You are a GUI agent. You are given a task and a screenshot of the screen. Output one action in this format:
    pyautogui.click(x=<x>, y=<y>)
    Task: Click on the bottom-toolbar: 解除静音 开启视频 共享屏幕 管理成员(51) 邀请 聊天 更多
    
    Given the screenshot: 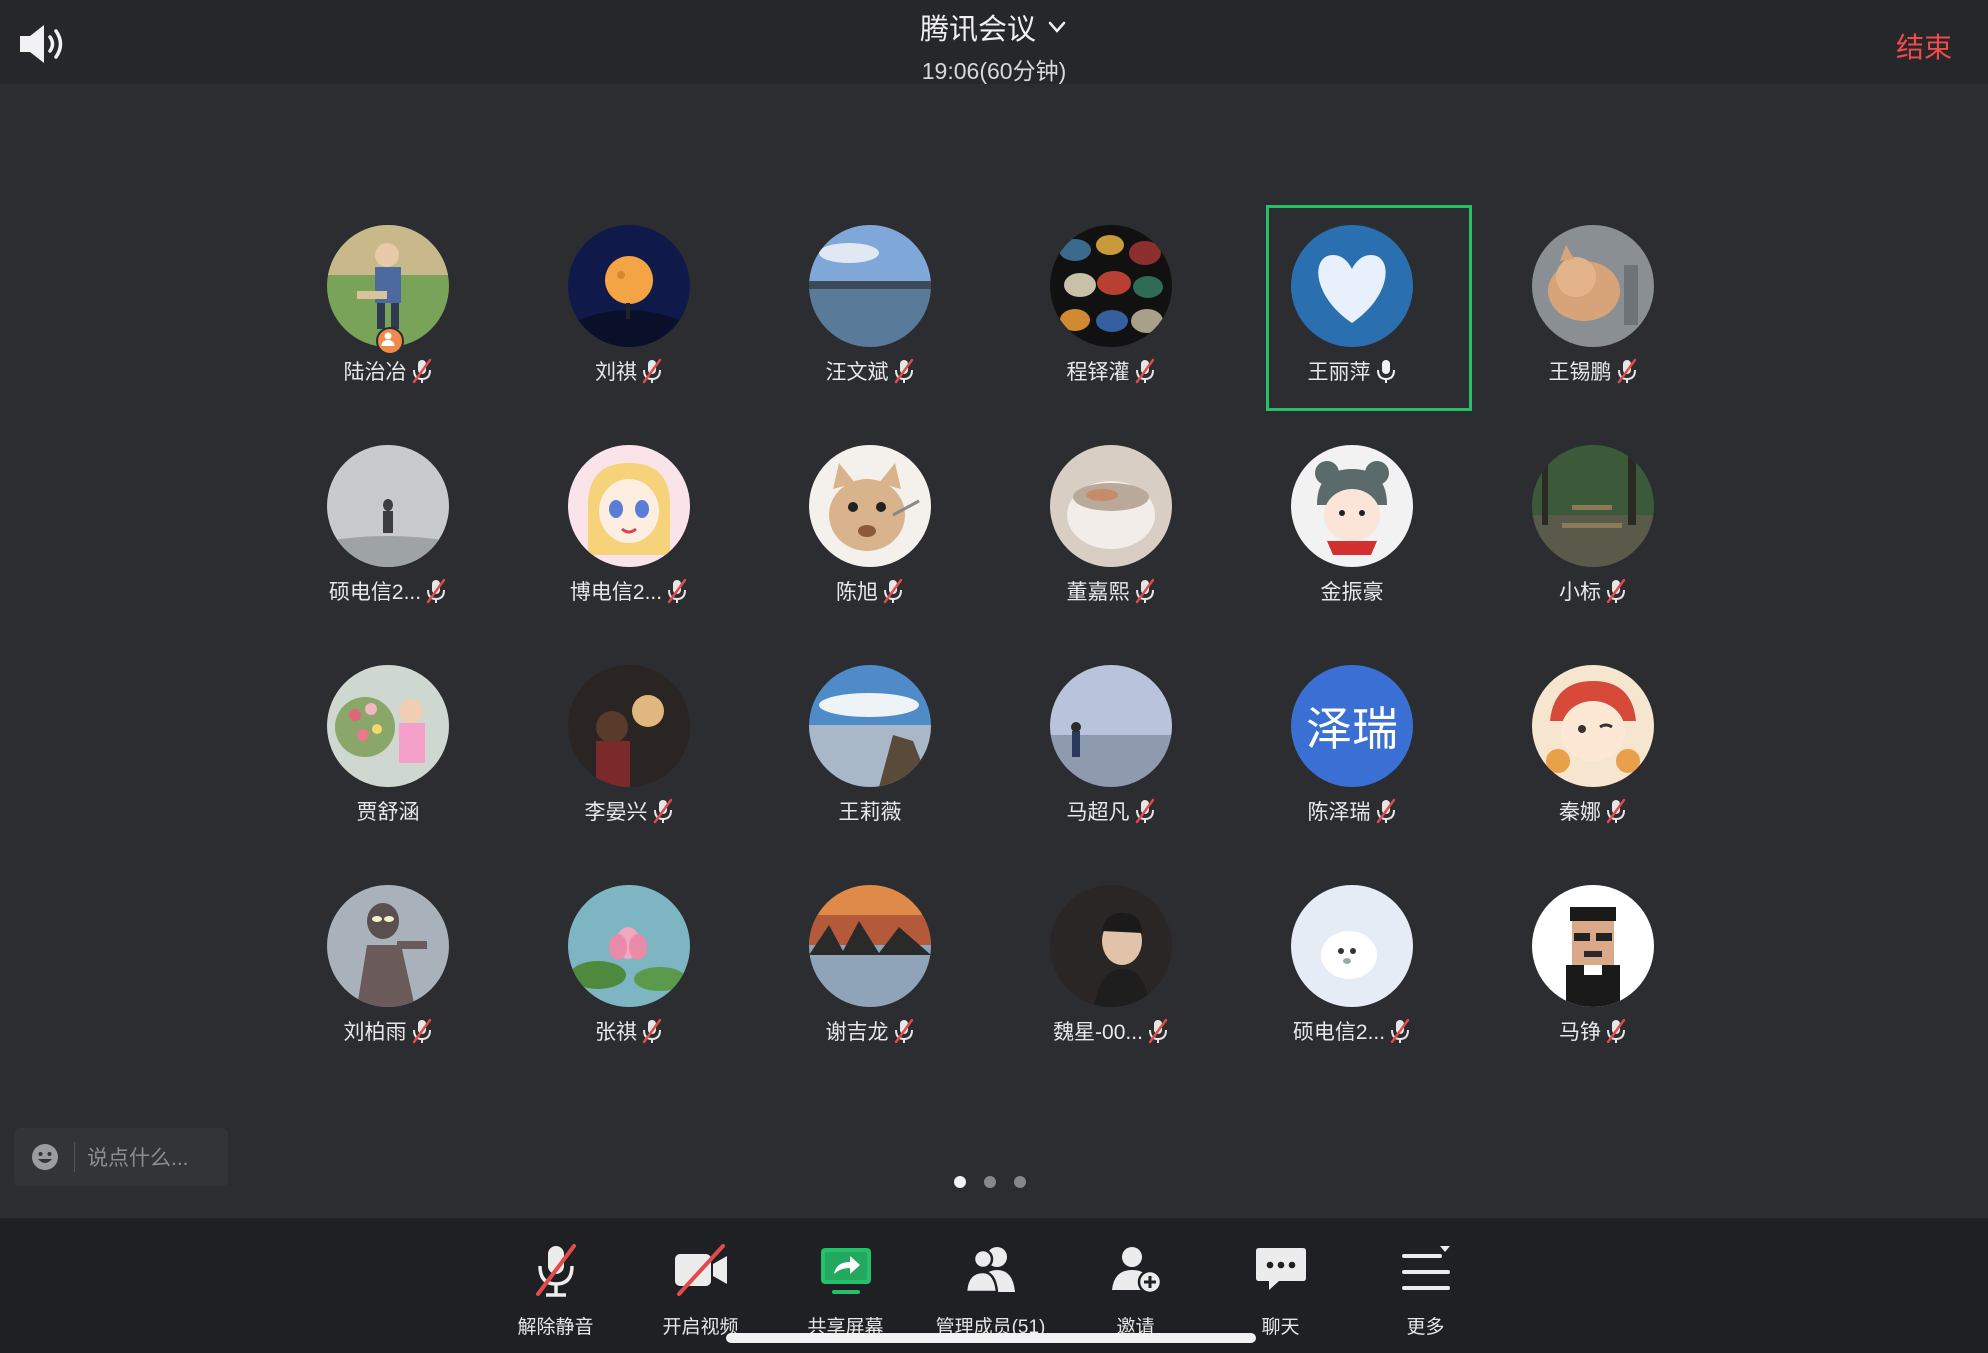 What is the action you would take?
    pyautogui.click(x=990, y=1289)
    